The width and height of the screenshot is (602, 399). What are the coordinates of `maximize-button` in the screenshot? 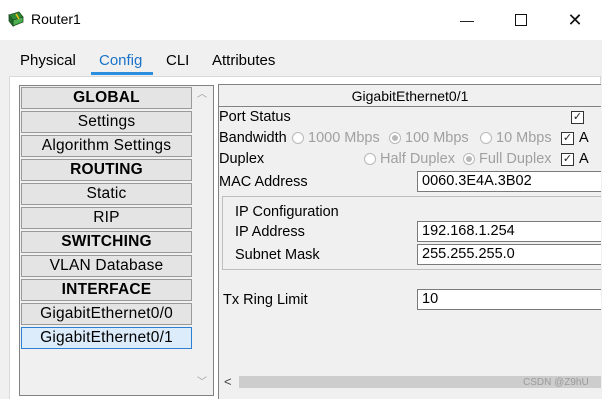 It's located at (521, 20).